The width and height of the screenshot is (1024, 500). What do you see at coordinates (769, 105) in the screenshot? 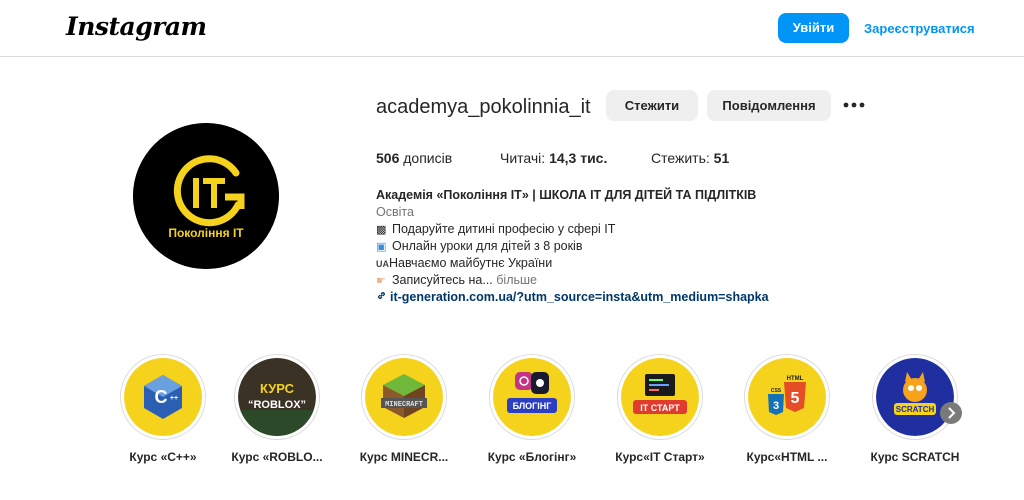
I see `message-button: Повідомлення` at bounding box center [769, 105].